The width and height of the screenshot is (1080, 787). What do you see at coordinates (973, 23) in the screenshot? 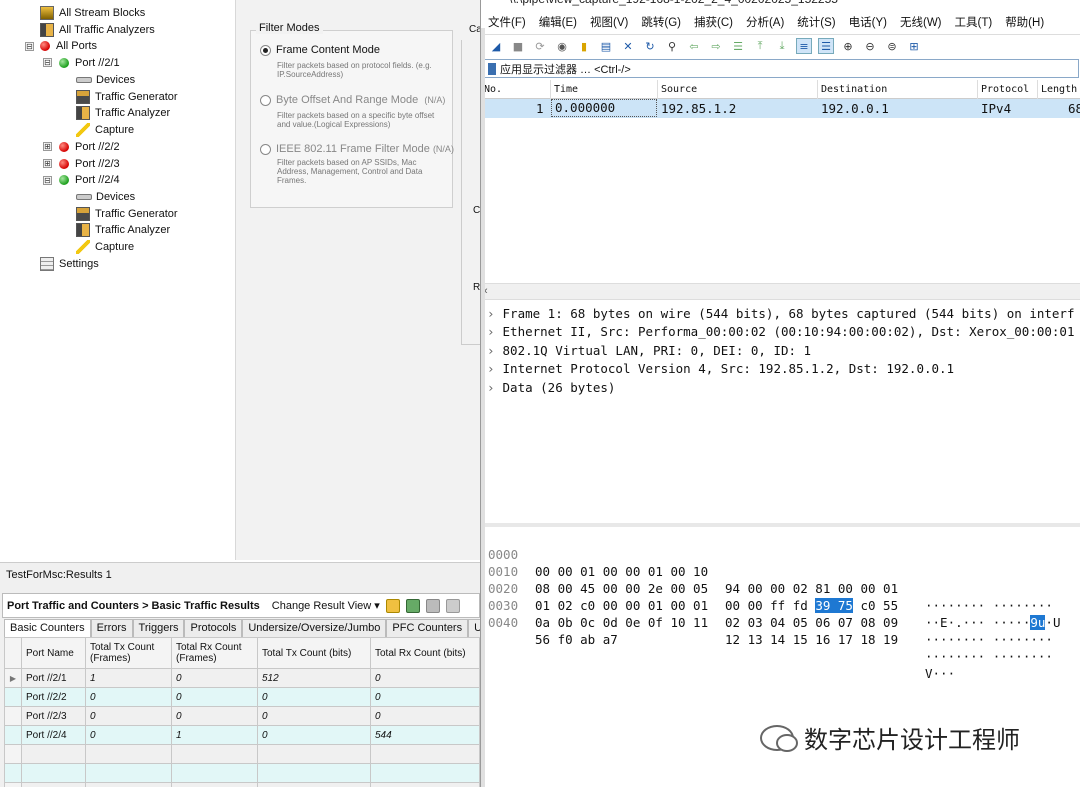
I see `menu-tools: 工具(T)` at bounding box center [973, 23].